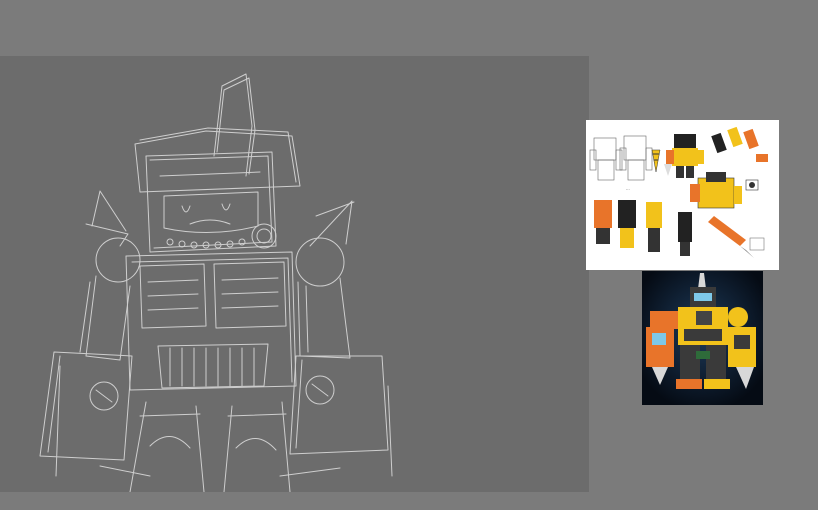 The image size is (818, 510). Describe the element at coordinates (320, 262) in the screenshot. I see `sketch-right-shoulder` at that location.